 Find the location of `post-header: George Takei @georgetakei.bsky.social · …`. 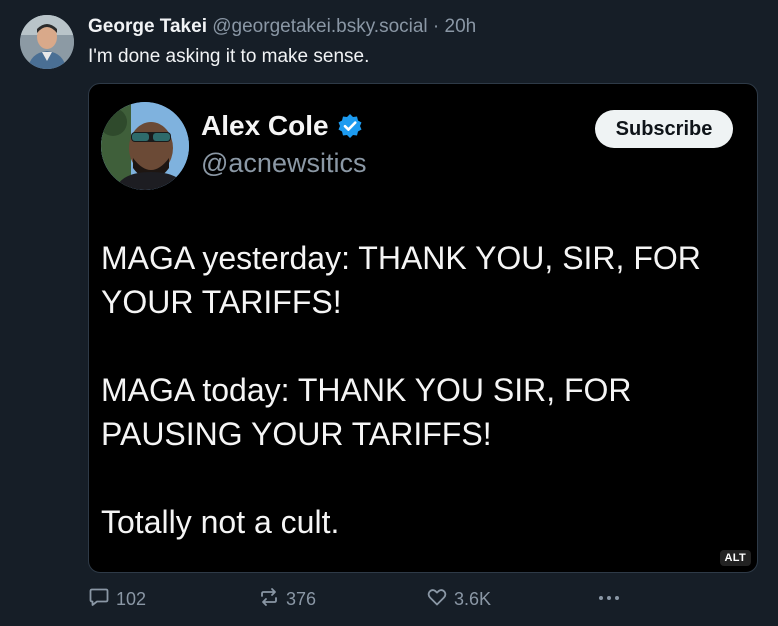

post-header: George Takei @georgetakei.bsky.social · … is located at coordinates (282, 27).